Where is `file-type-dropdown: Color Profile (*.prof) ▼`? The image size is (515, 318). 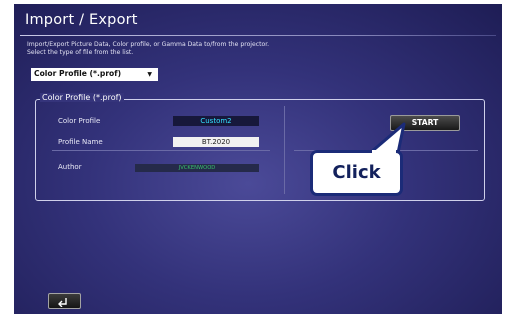
file-type-dropdown: Color Profile (*.prof) ▼ is located at coordinates (94, 74).